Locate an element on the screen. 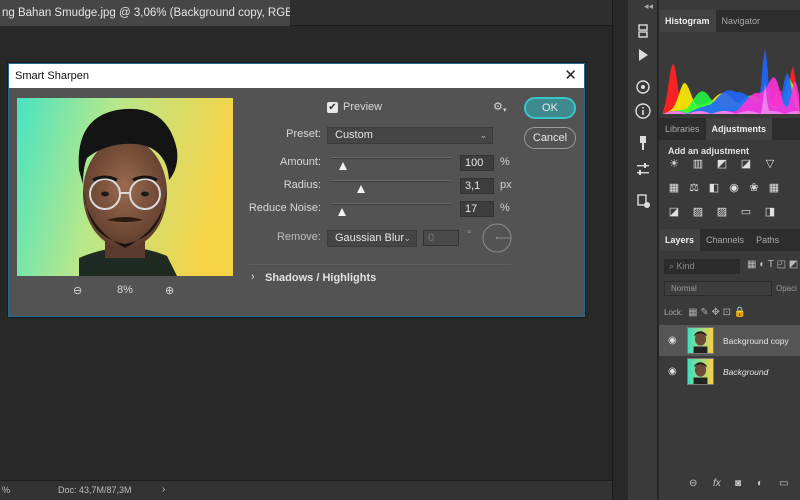  hue-saturation-icon: ▦ is located at coordinates (674, 188).